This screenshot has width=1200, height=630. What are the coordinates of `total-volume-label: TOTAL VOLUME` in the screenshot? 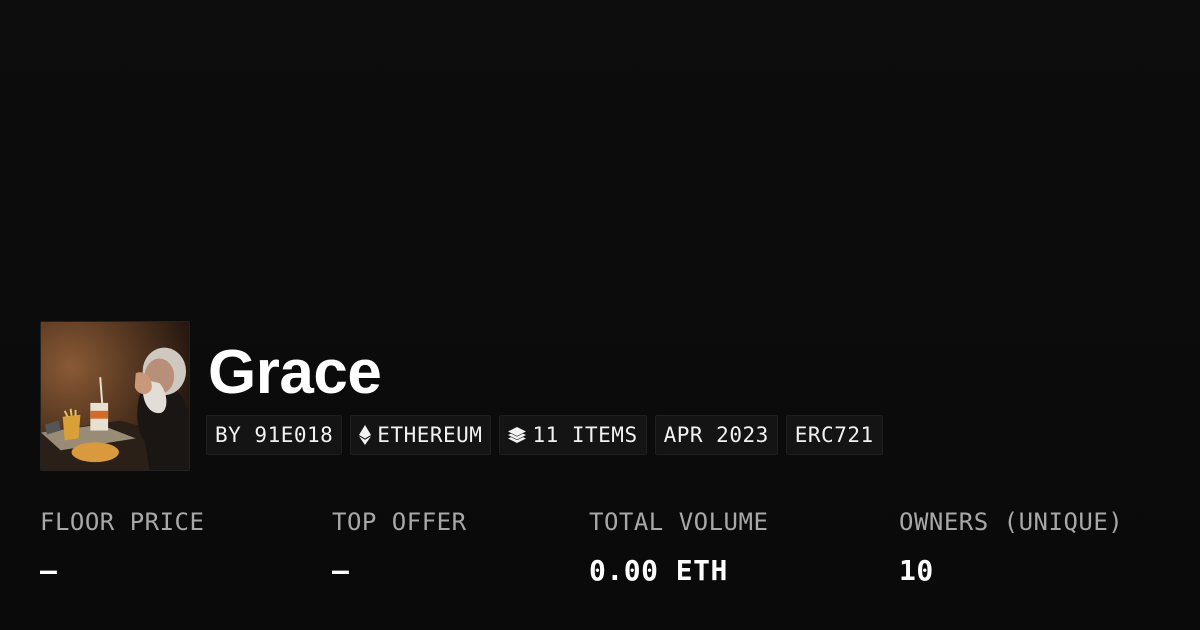 It's located at (679, 522).